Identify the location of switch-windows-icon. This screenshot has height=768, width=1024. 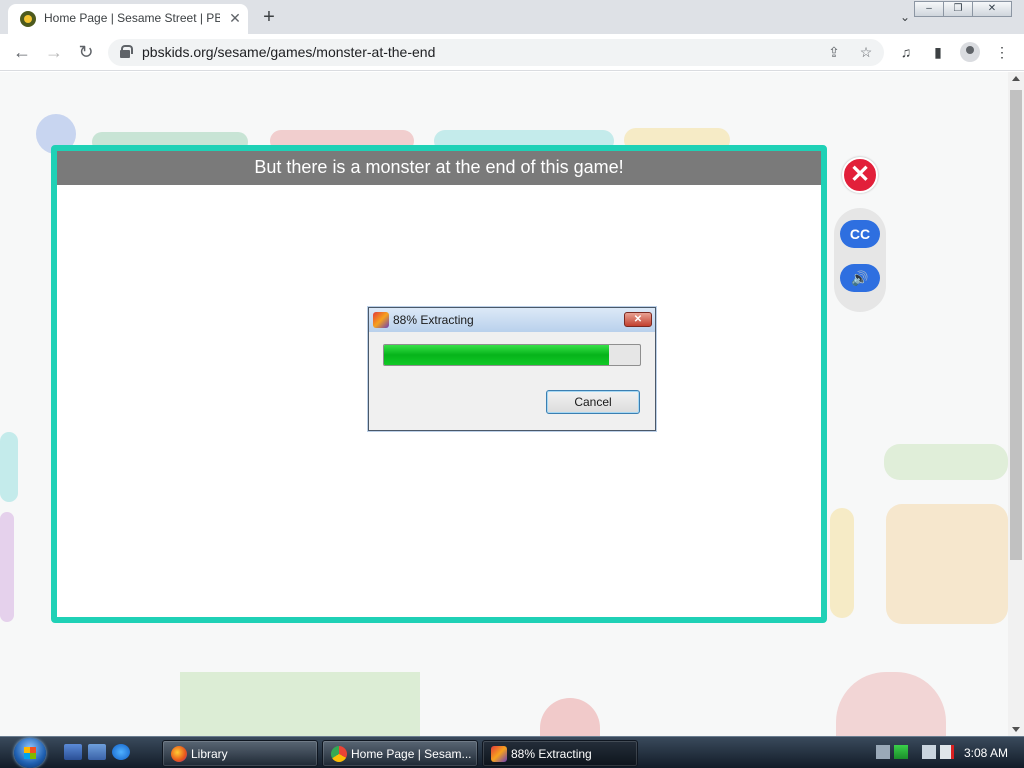
(97, 752).